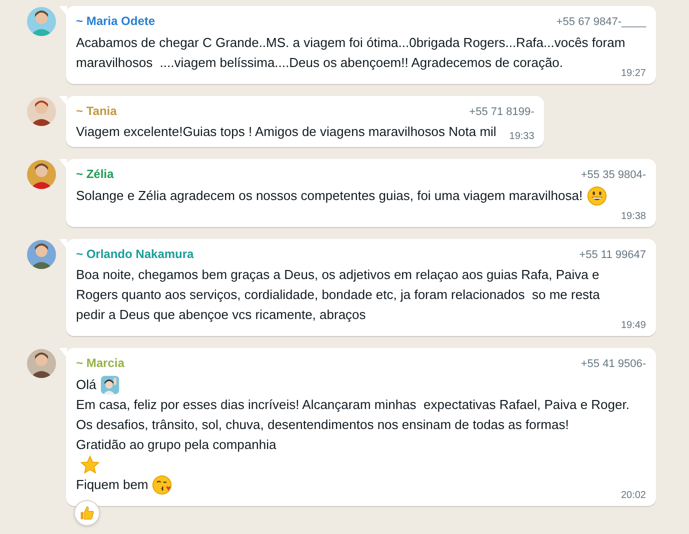 The image size is (689, 534). I want to click on message-time: 19:38, so click(633, 216).